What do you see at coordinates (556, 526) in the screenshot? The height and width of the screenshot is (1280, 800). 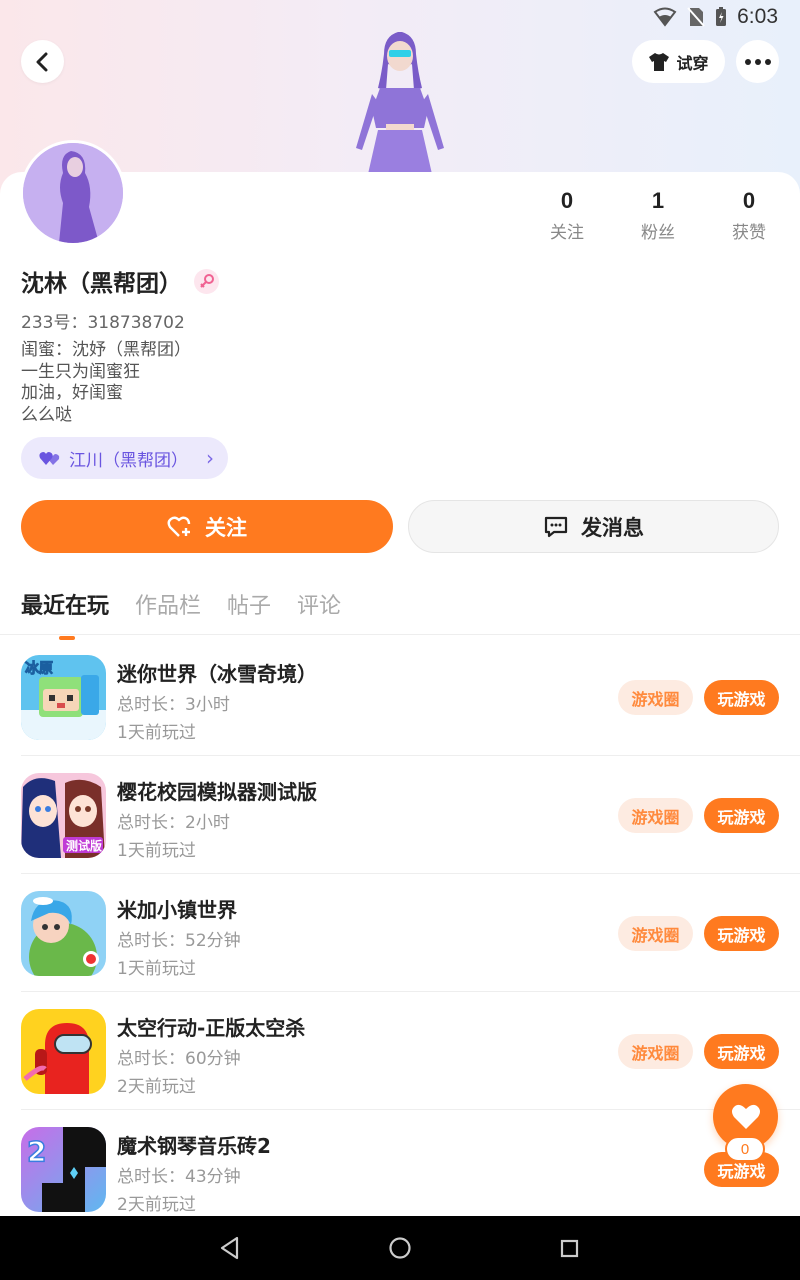 I see `chat-bubble-icon` at bounding box center [556, 526].